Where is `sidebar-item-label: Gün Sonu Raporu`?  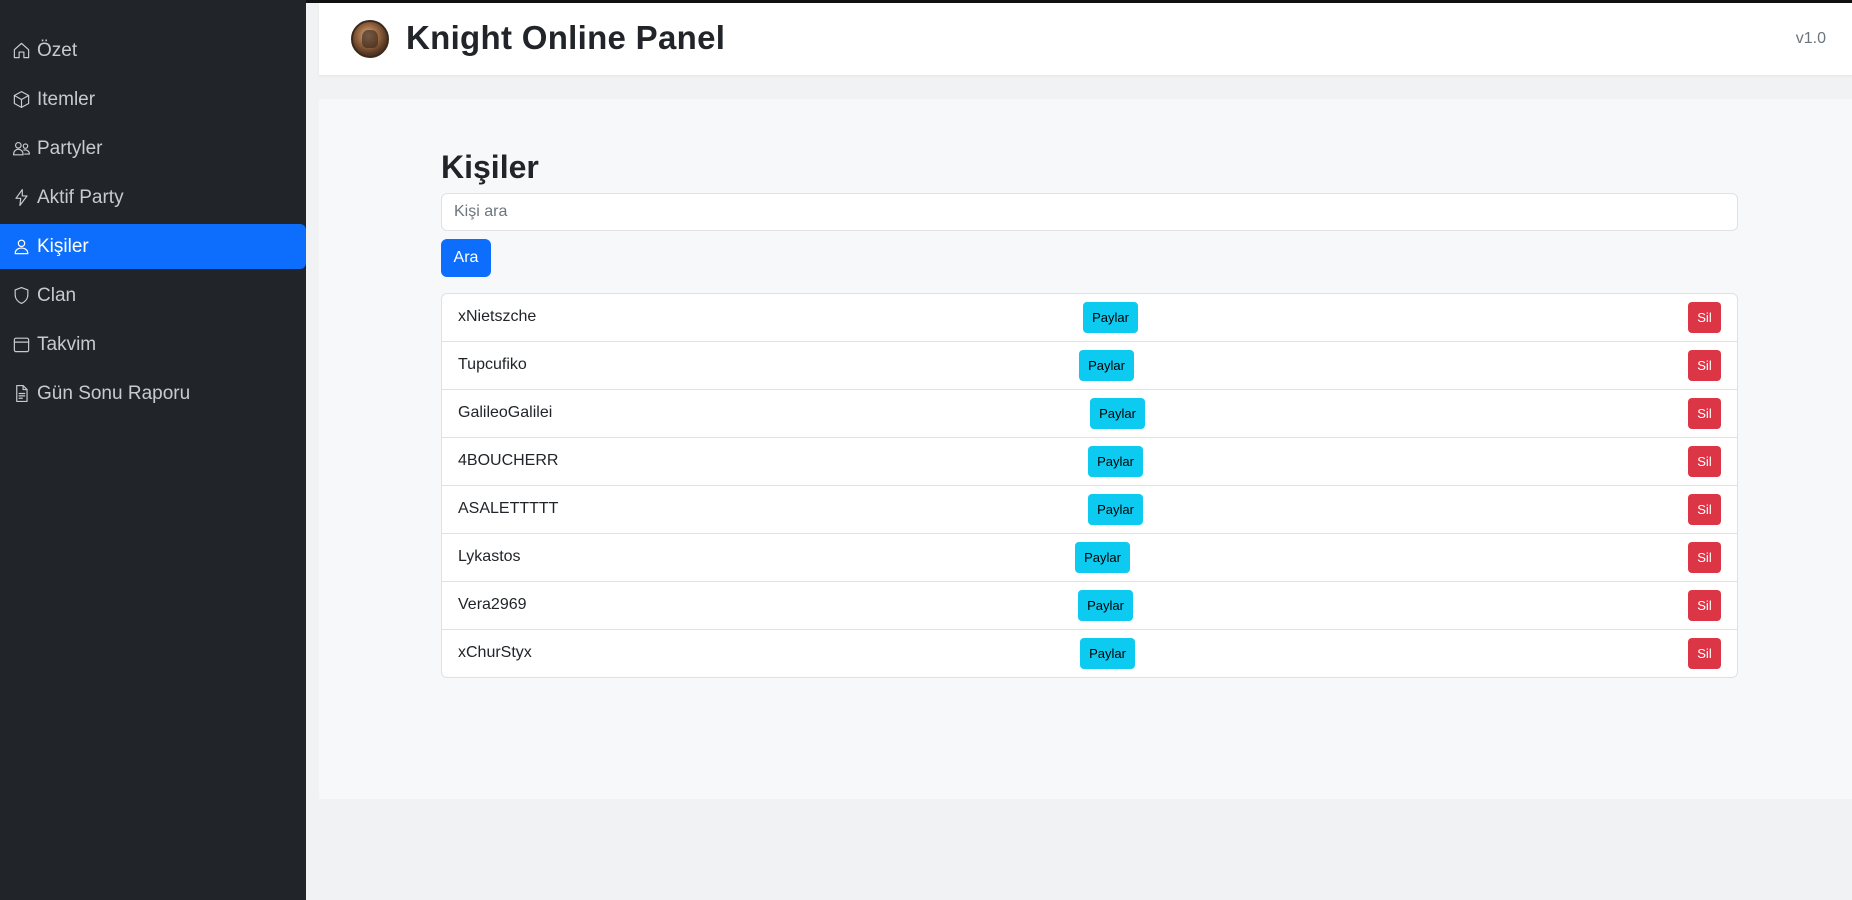
sidebar-item-label: Gün Sonu Raporu is located at coordinates (114, 393).